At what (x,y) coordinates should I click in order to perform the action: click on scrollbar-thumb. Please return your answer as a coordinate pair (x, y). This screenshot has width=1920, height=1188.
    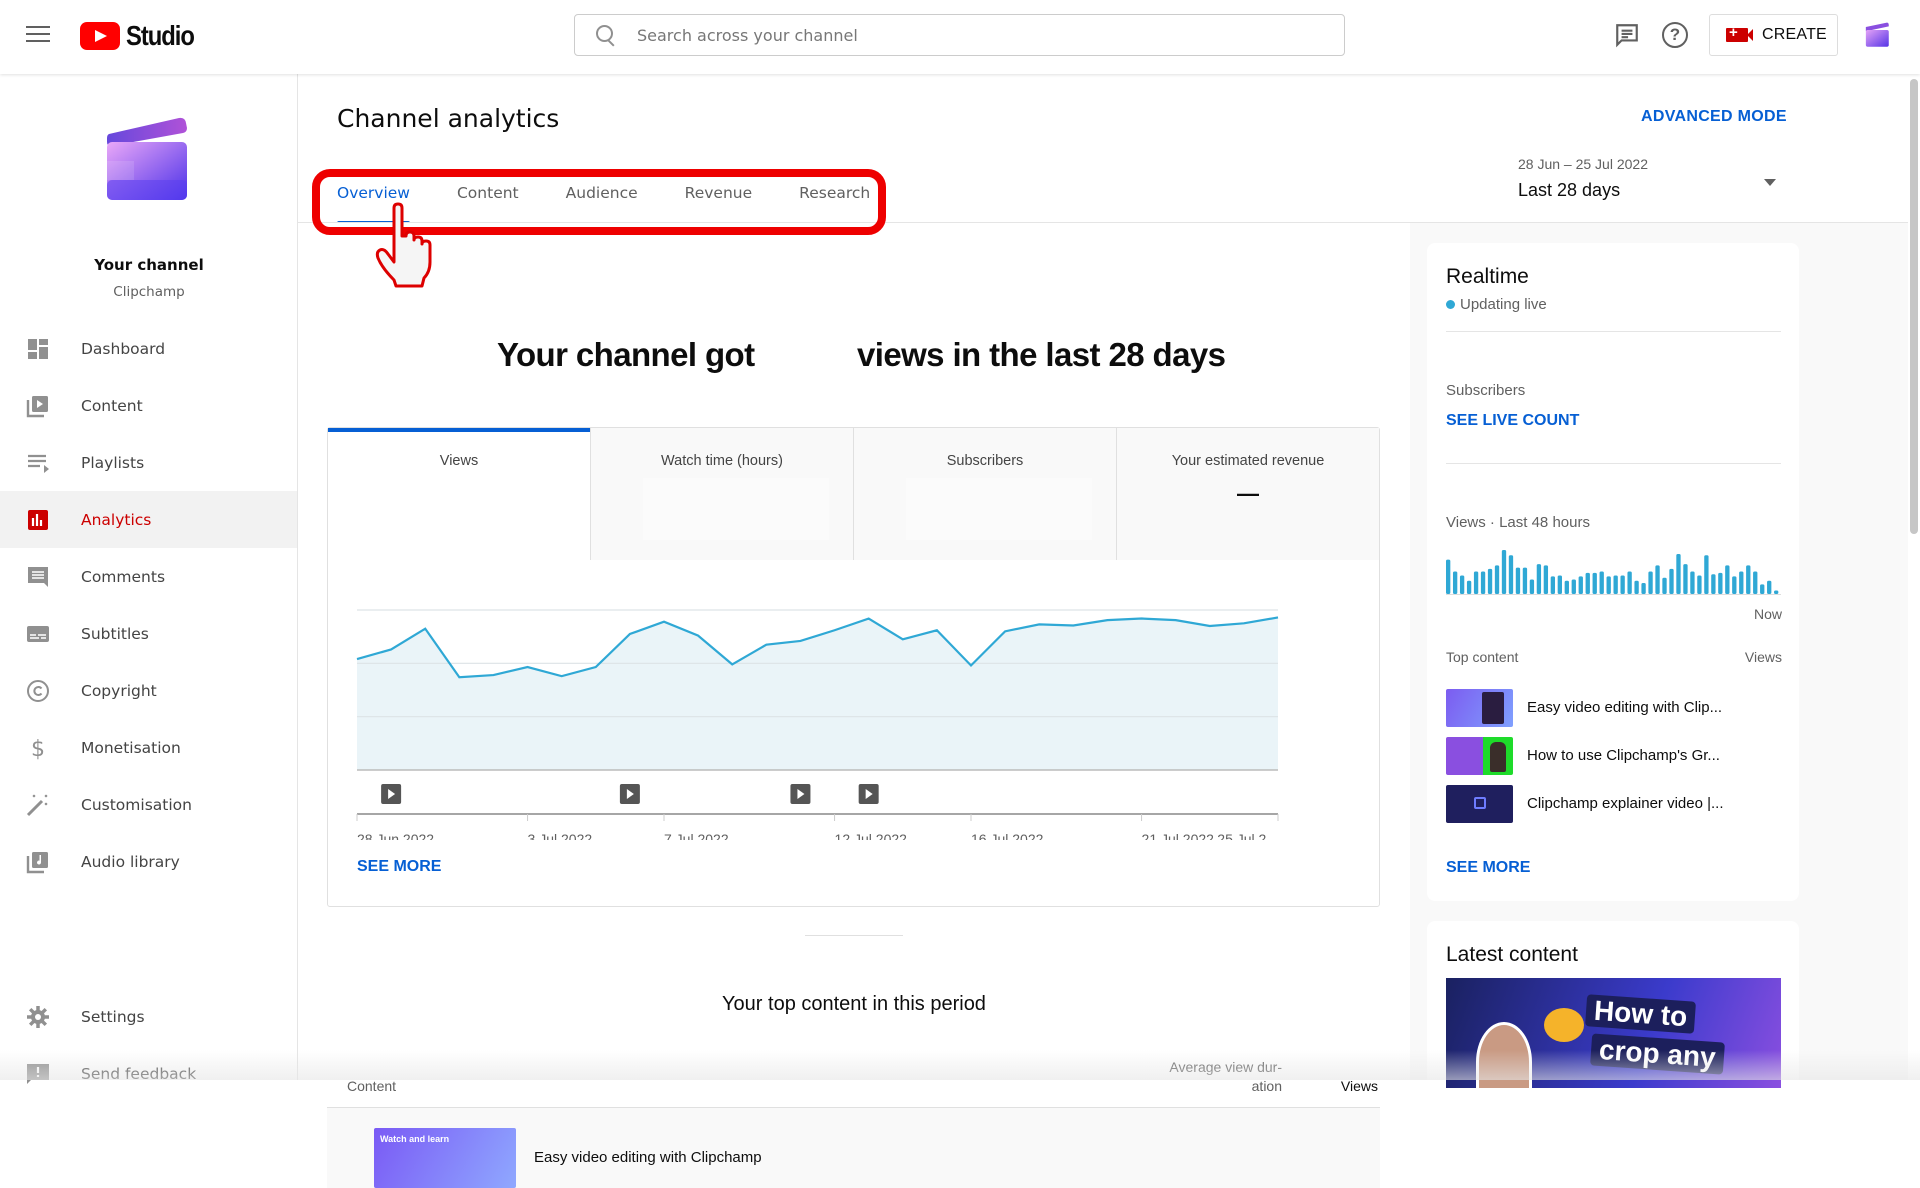
    Looking at the image, I should click on (1914, 306).